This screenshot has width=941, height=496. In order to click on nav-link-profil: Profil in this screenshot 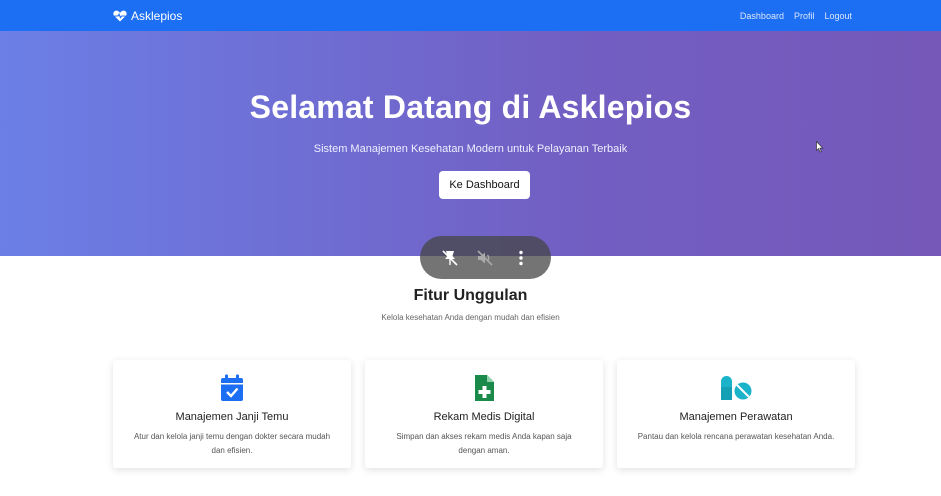, I will do `click(804, 16)`.